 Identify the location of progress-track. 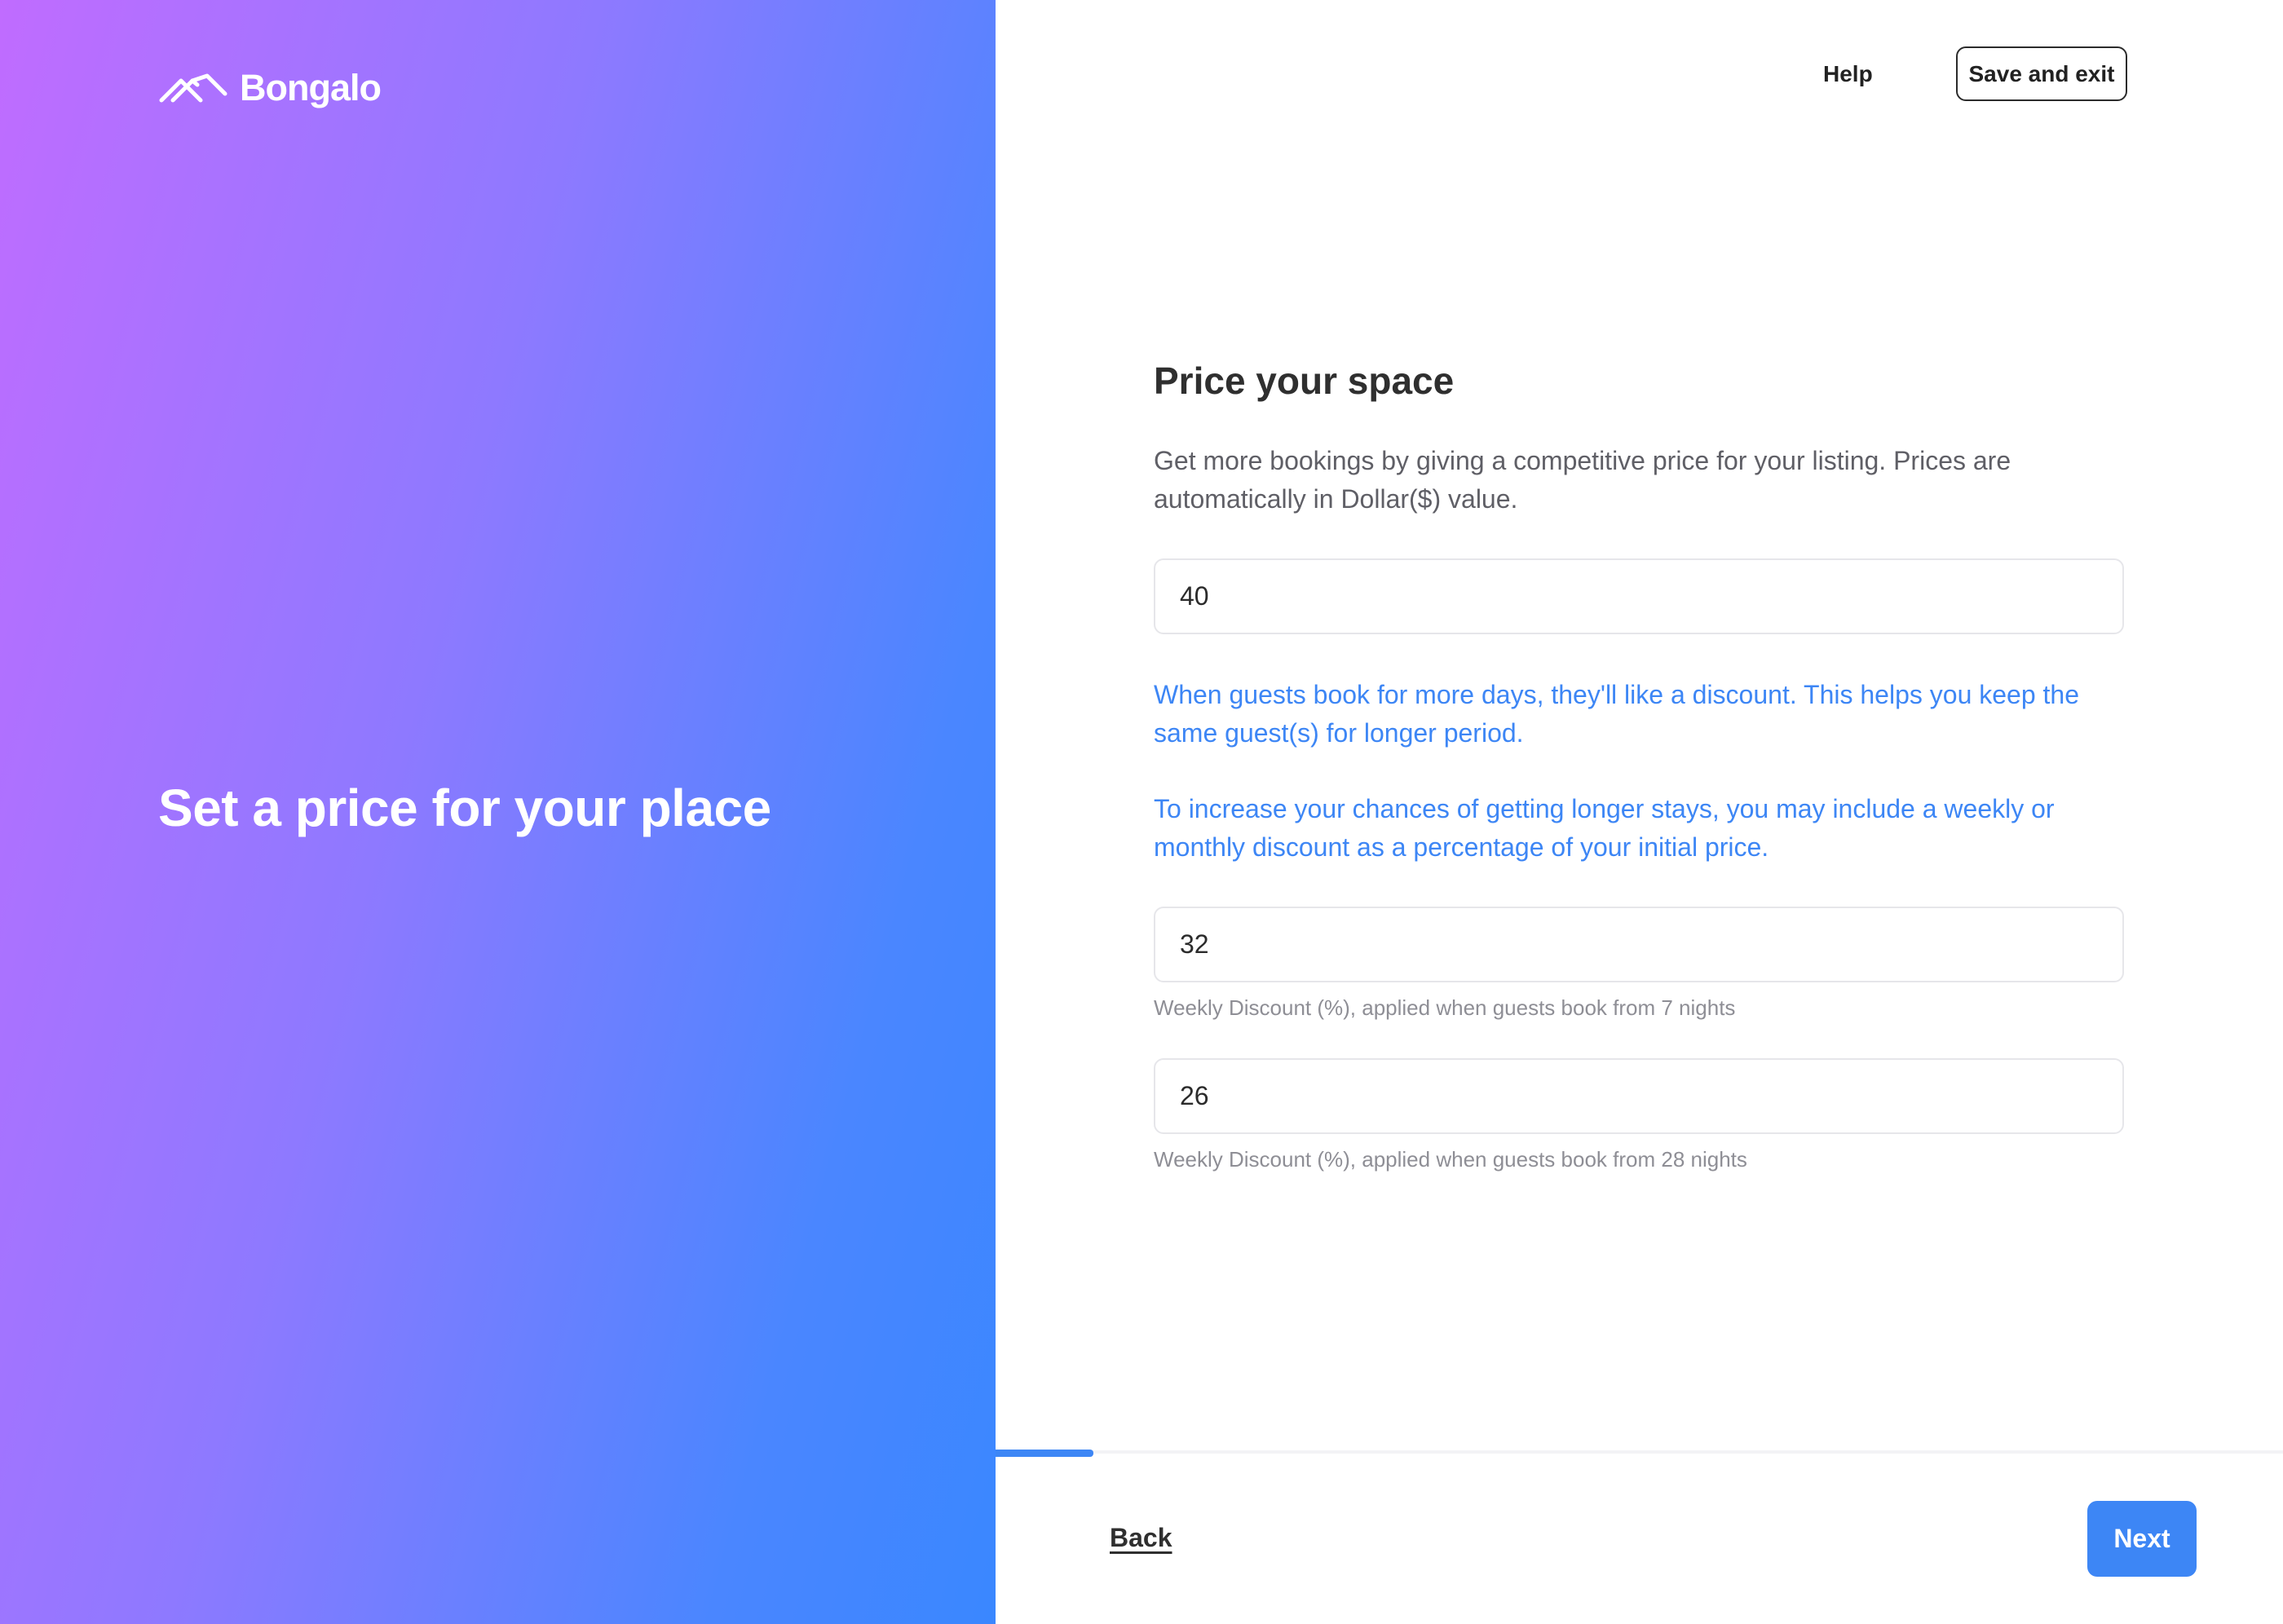
(1639, 1452).